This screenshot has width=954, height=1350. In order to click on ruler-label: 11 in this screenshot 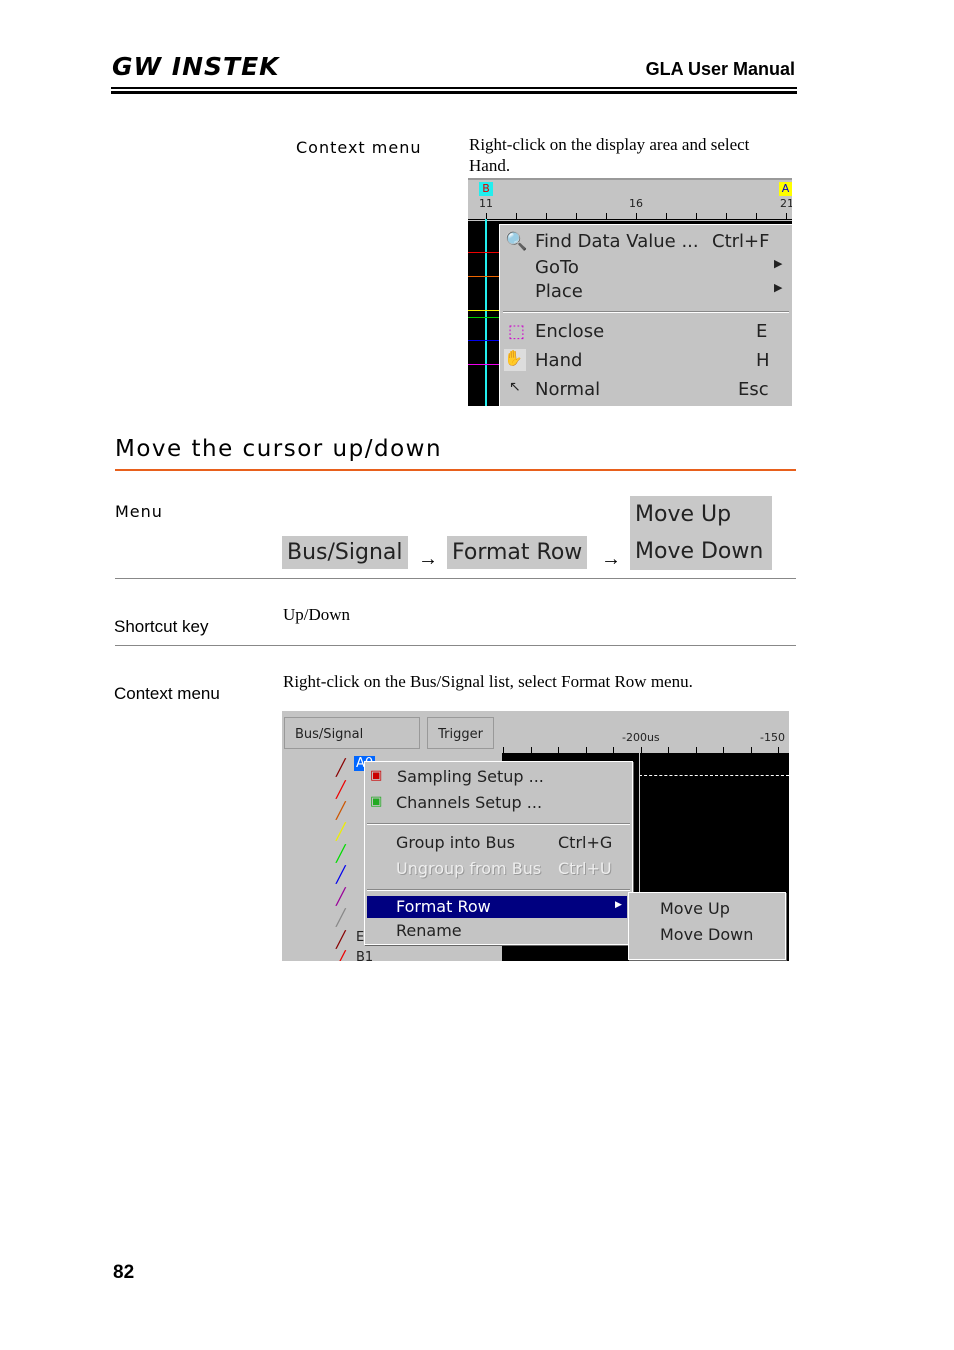, I will do `click(486, 203)`.